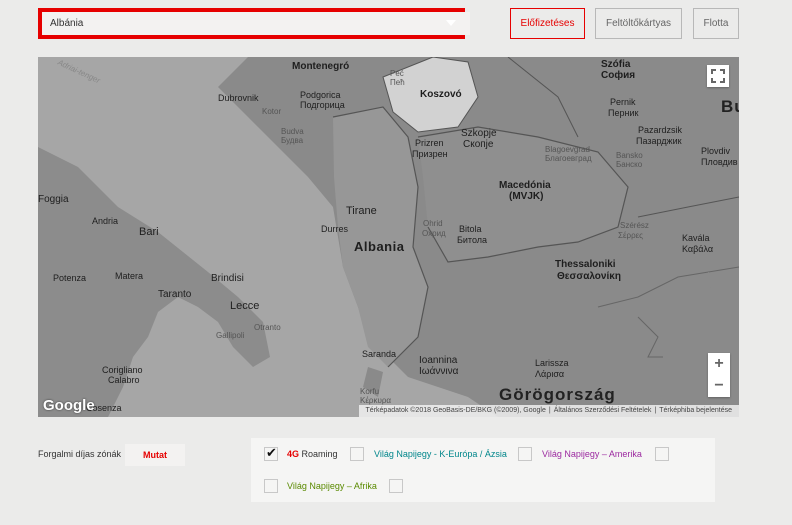  What do you see at coordinates (719, 386) in the screenshot?
I see `zoom-out-button: −` at bounding box center [719, 386].